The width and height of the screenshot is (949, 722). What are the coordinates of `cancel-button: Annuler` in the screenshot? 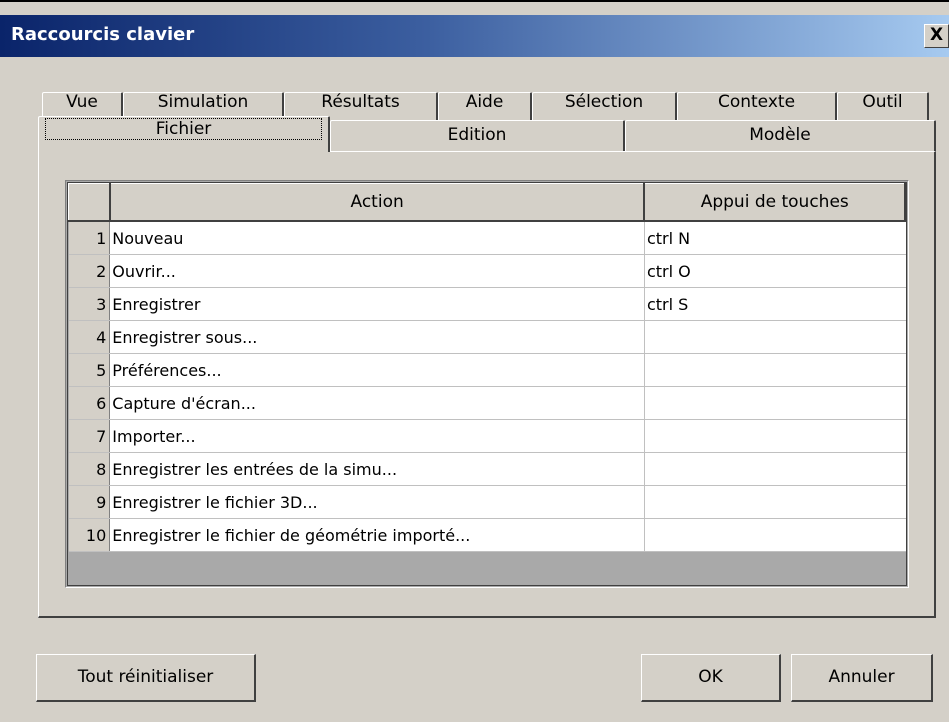 It's located at (862, 678).